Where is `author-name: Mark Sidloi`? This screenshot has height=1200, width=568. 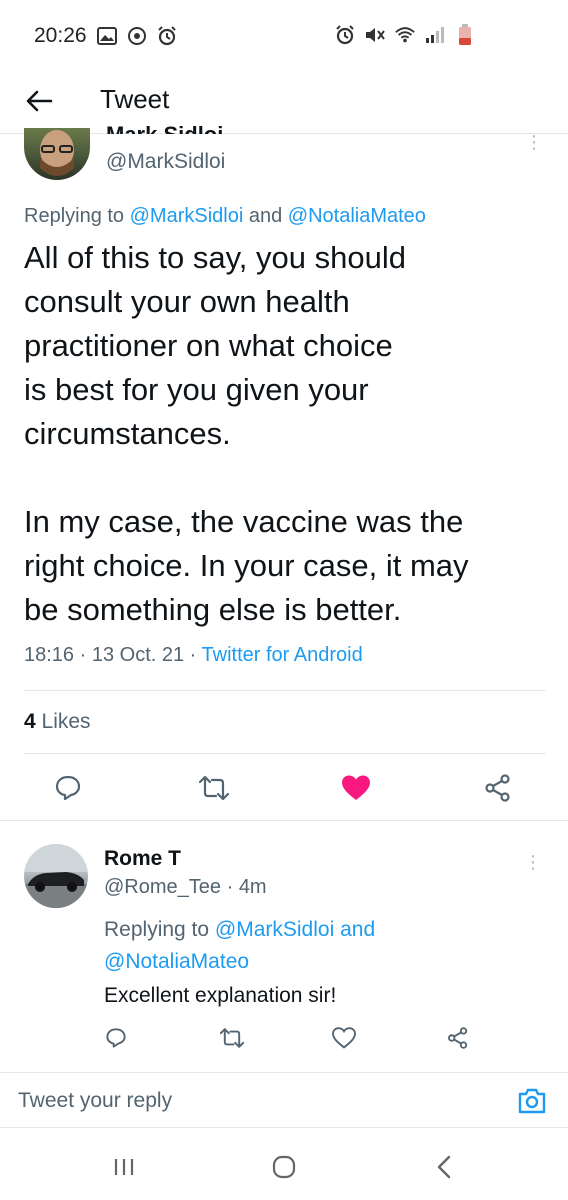
author-name: Mark Sidloi is located at coordinates (164, 128).